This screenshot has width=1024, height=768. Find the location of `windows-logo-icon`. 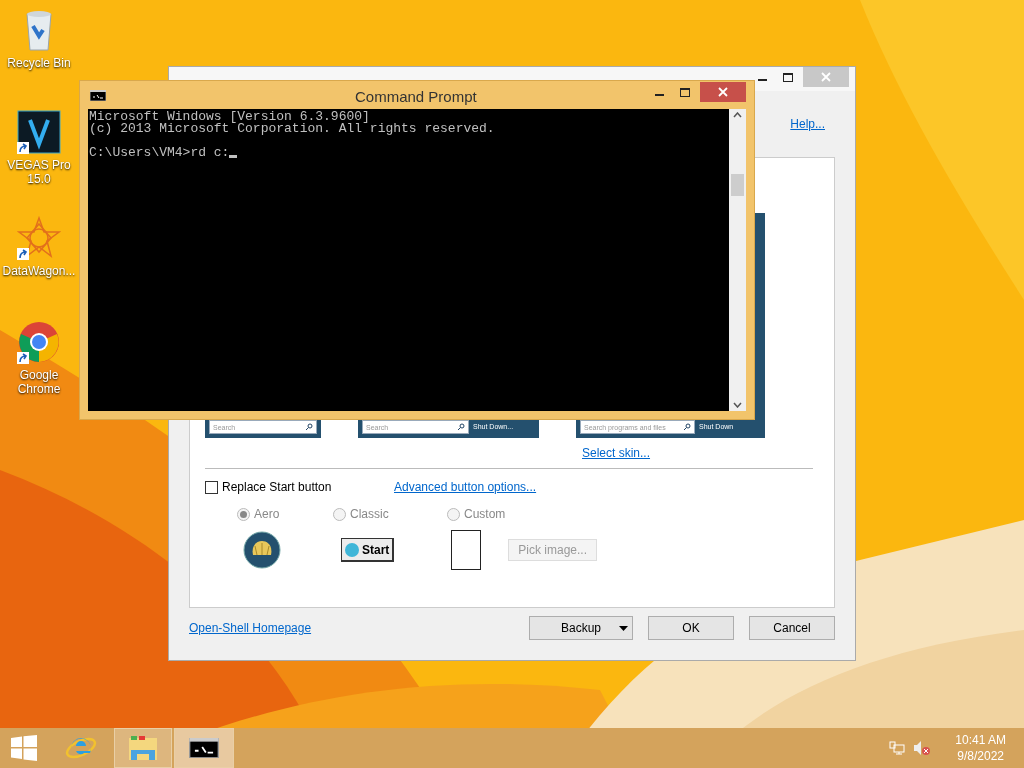

windows-logo-icon is located at coordinates (24, 748).